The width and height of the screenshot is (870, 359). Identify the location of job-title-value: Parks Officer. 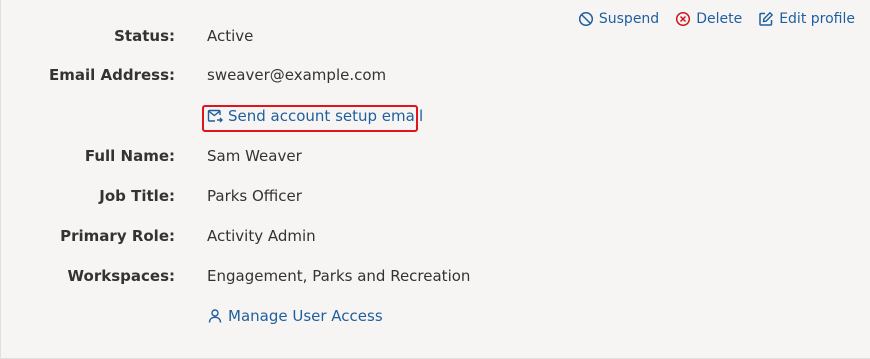
(254, 196).